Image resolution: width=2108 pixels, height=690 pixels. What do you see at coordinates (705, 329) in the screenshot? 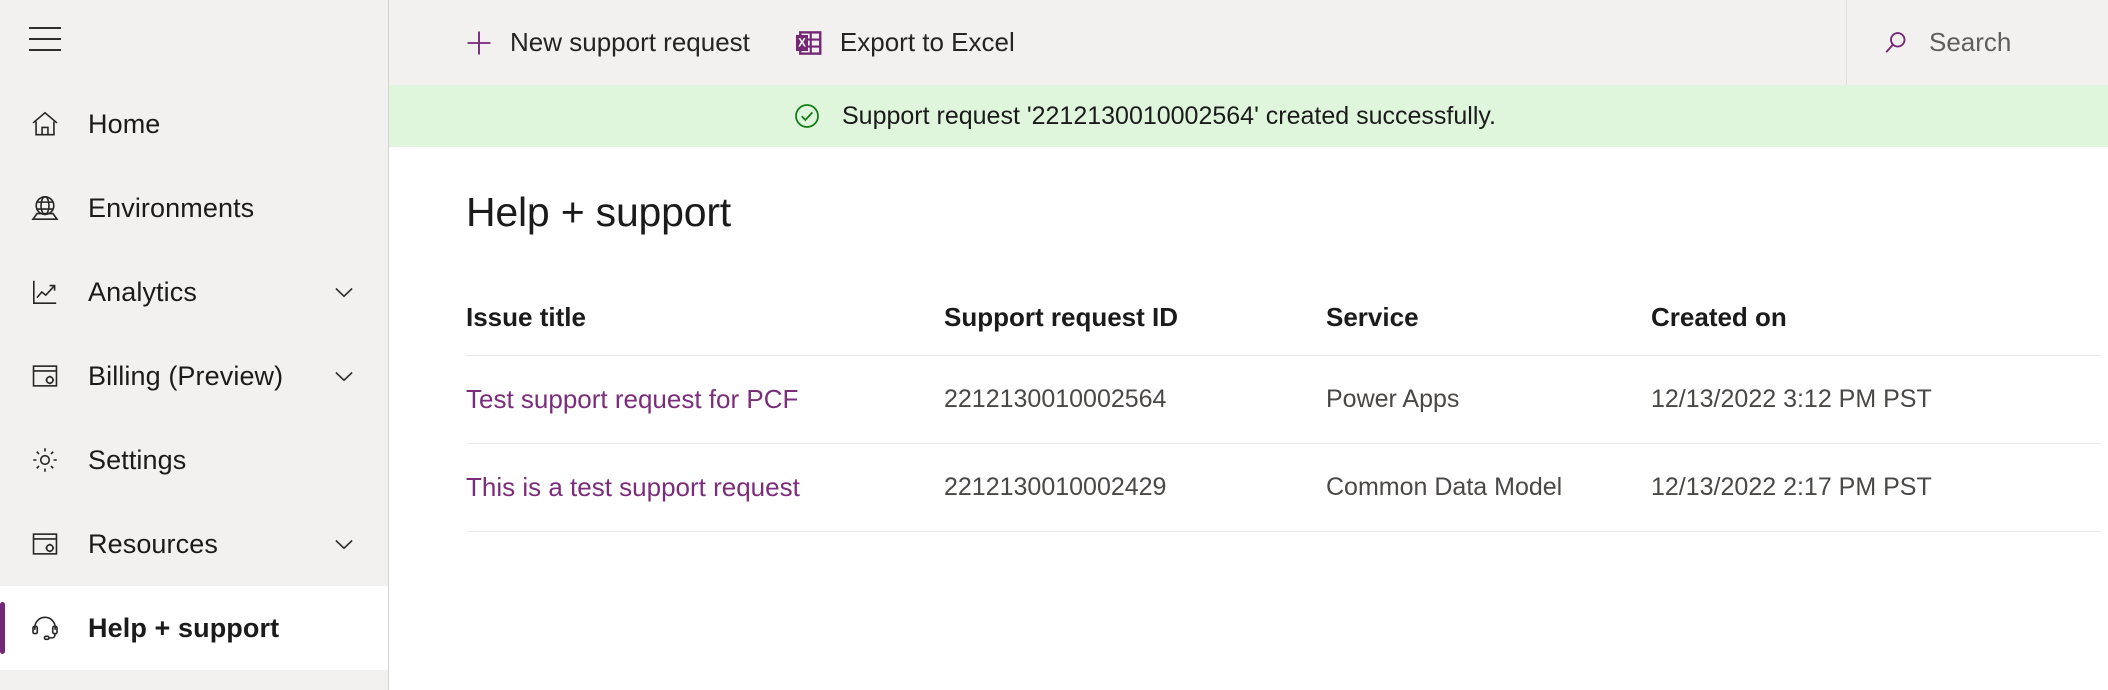
I see `column-header-issue-title: Issue title` at bounding box center [705, 329].